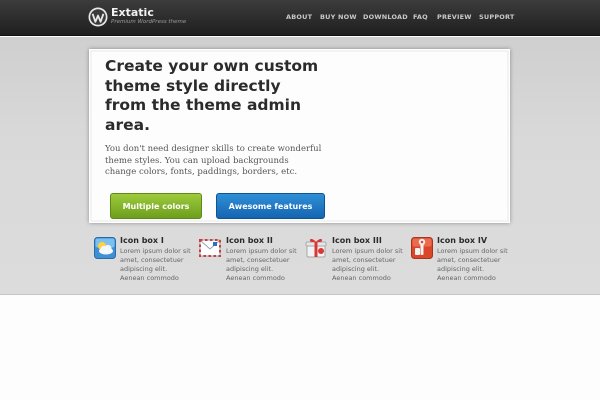  Describe the element at coordinates (105, 248) in the screenshot. I see `weather-icon` at that location.